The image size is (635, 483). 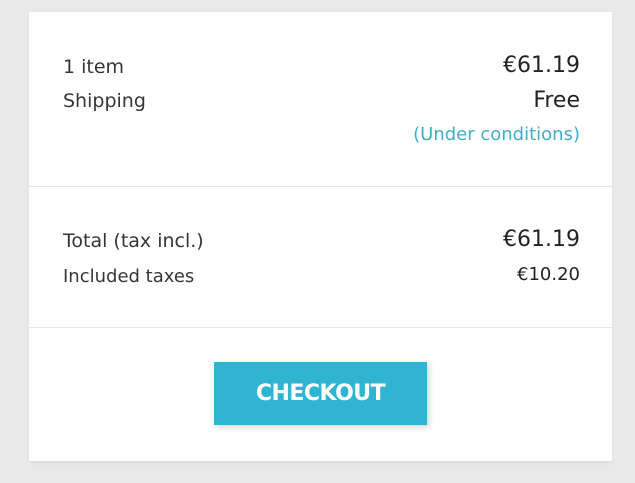 What do you see at coordinates (94, 67) in the screenshot?
I see `items-count-label: 1 item` at bounding box center [94, 67].